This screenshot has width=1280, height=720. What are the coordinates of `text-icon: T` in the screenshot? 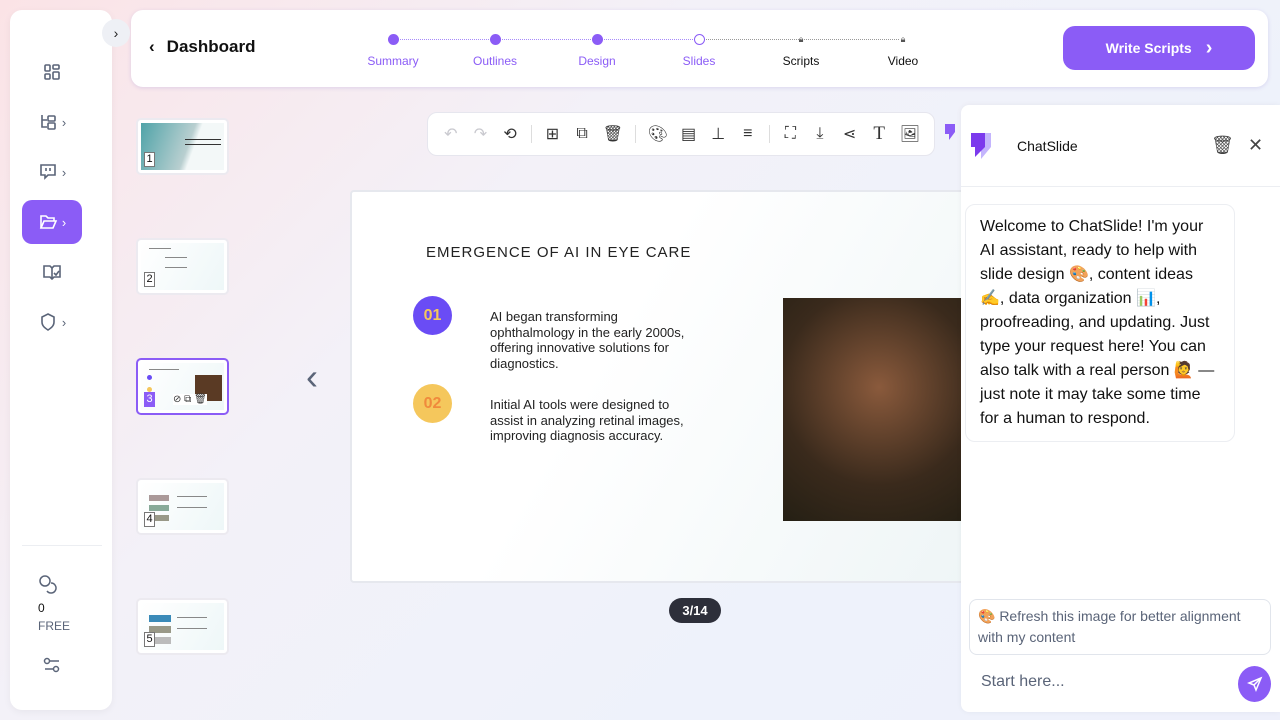 It's located at (879, 133).